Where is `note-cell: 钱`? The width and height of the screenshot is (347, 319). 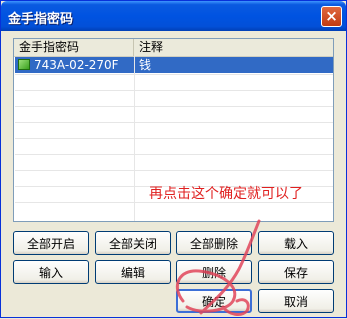
note-cell: 钱 is located at coordinates (145, 65).